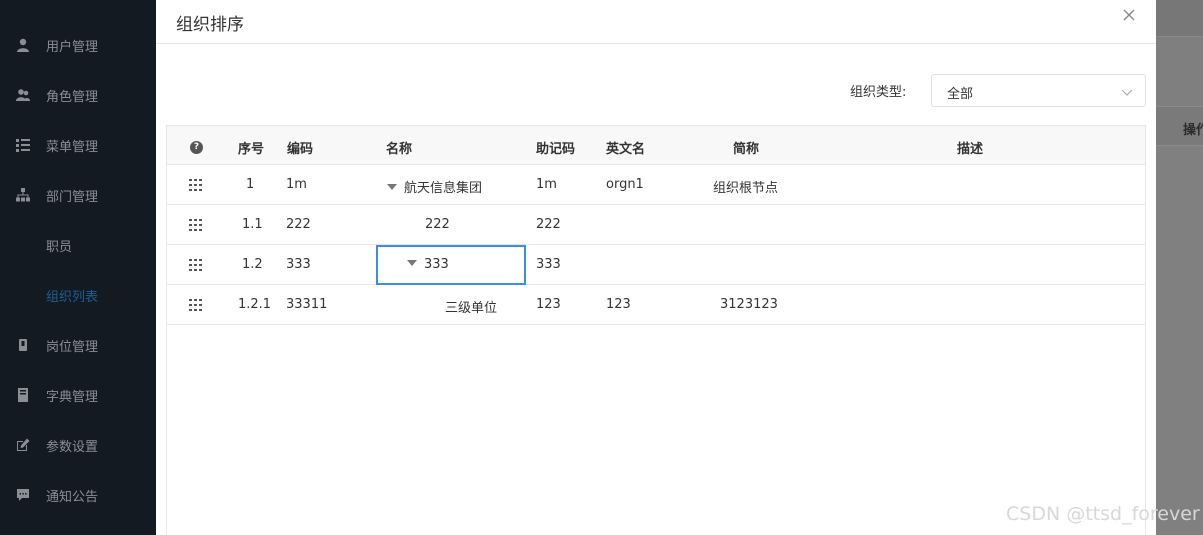  What do you see at coordinates (1193, 130) in the screenshot?
I see `background-column-header: 操作` at bounding box center [1193, 130].